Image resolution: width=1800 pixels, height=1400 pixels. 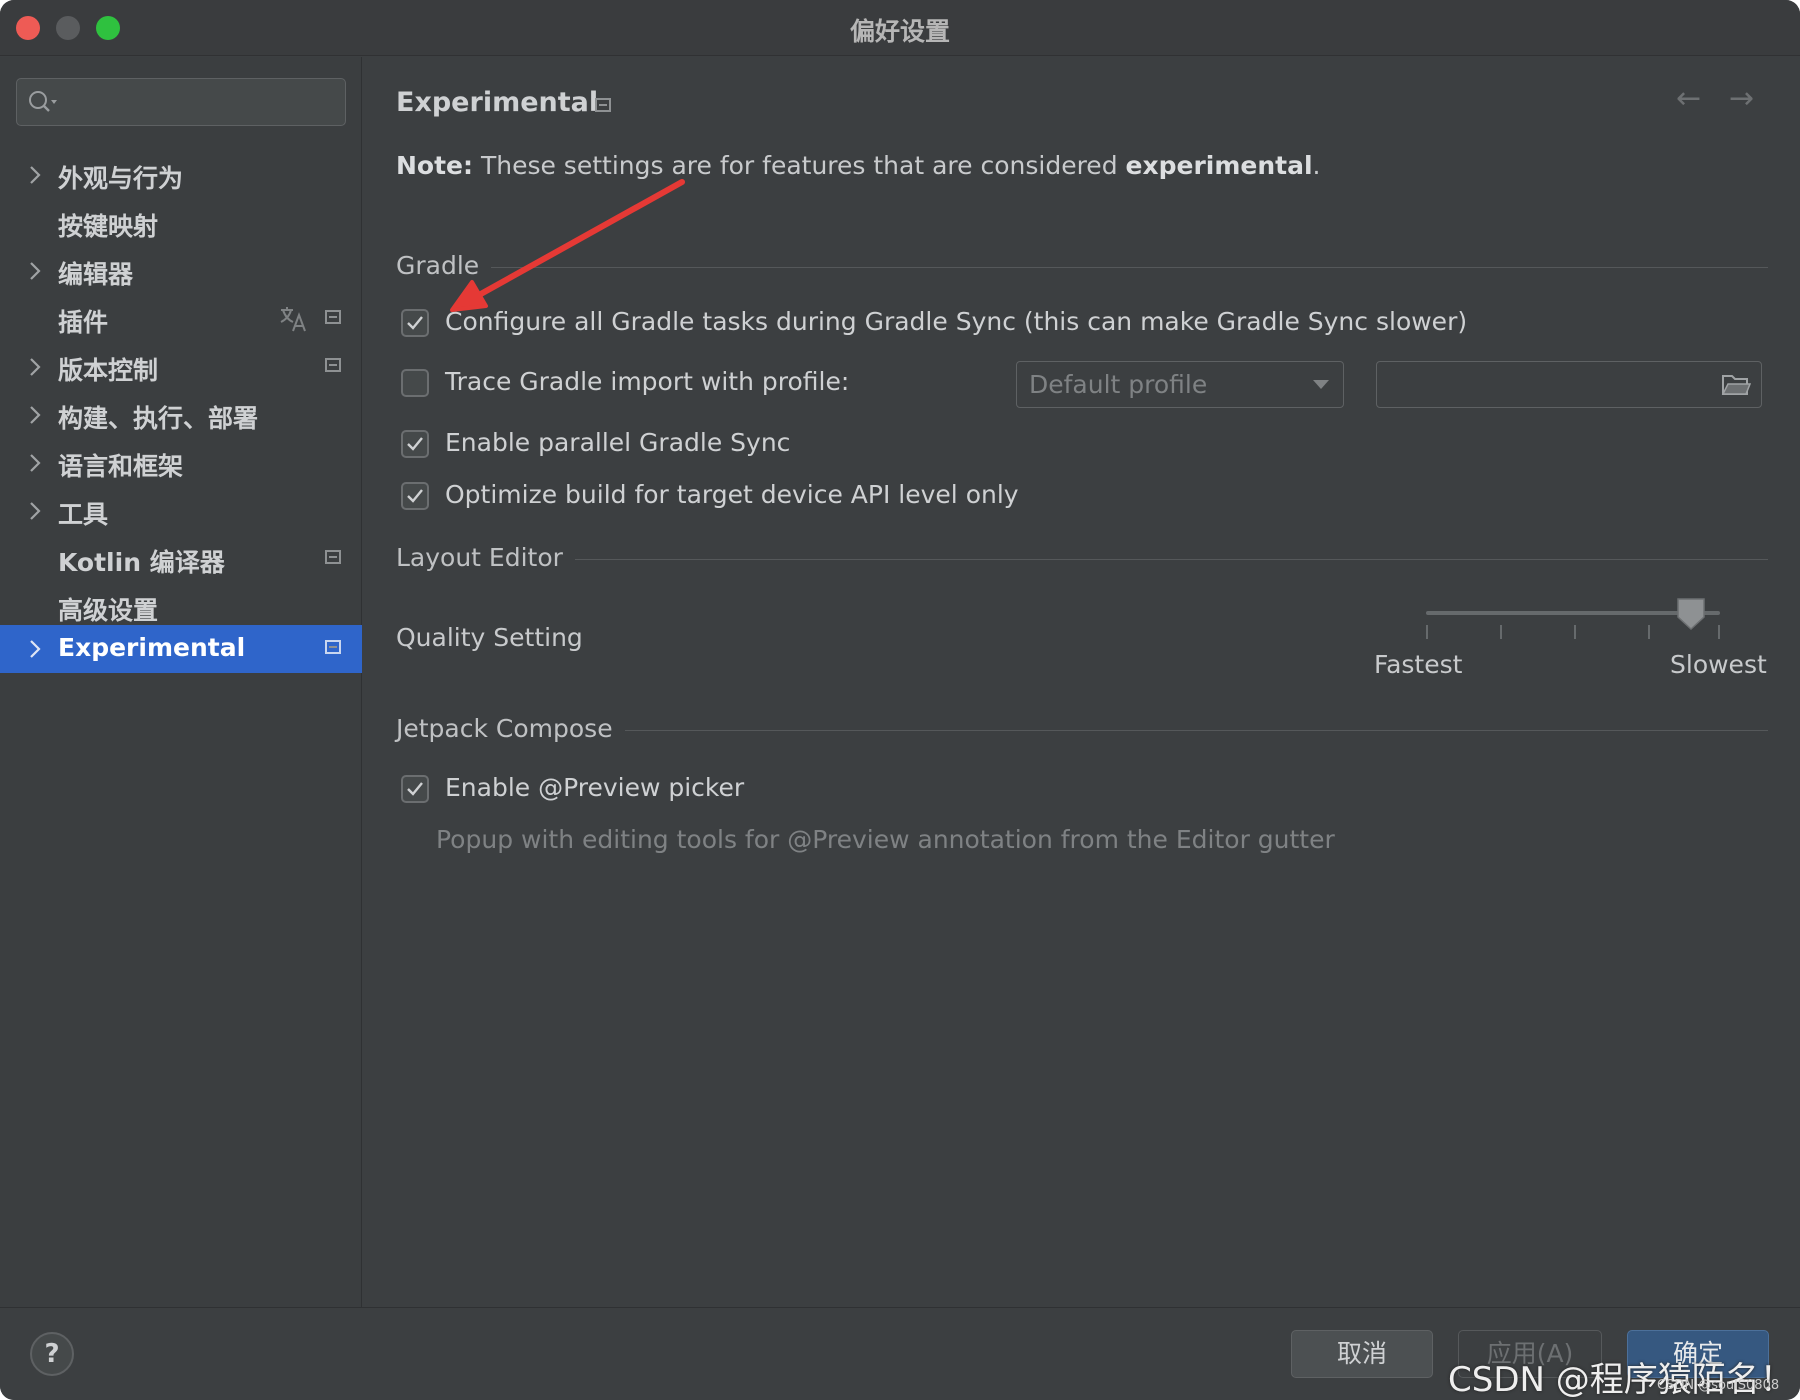 What do you see at coordinates (52, 1354) in the screenshot?
I see `help-icon: ?` at bounding box center [52, 1354].